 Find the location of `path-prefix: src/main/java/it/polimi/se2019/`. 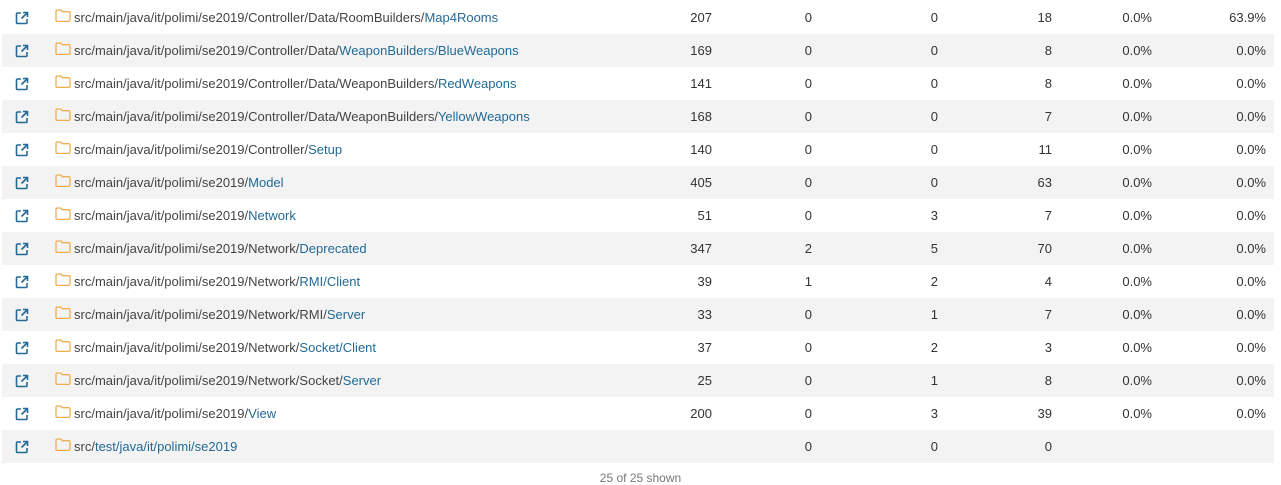

path-prefix: src/main/java/it/polimi/se2019/ is located at coordinates (161, 413).